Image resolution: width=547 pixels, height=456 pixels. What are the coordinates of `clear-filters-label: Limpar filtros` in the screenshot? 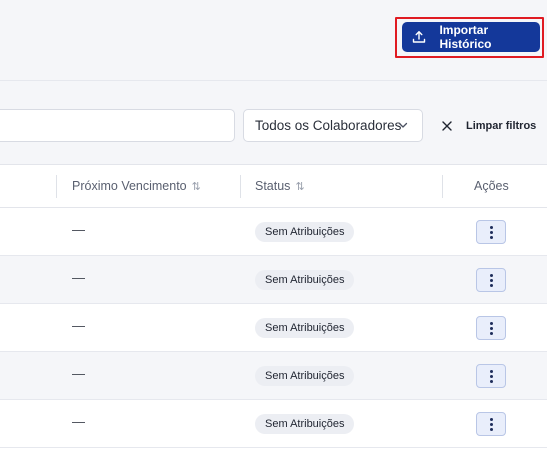 It's located at (501, 126).